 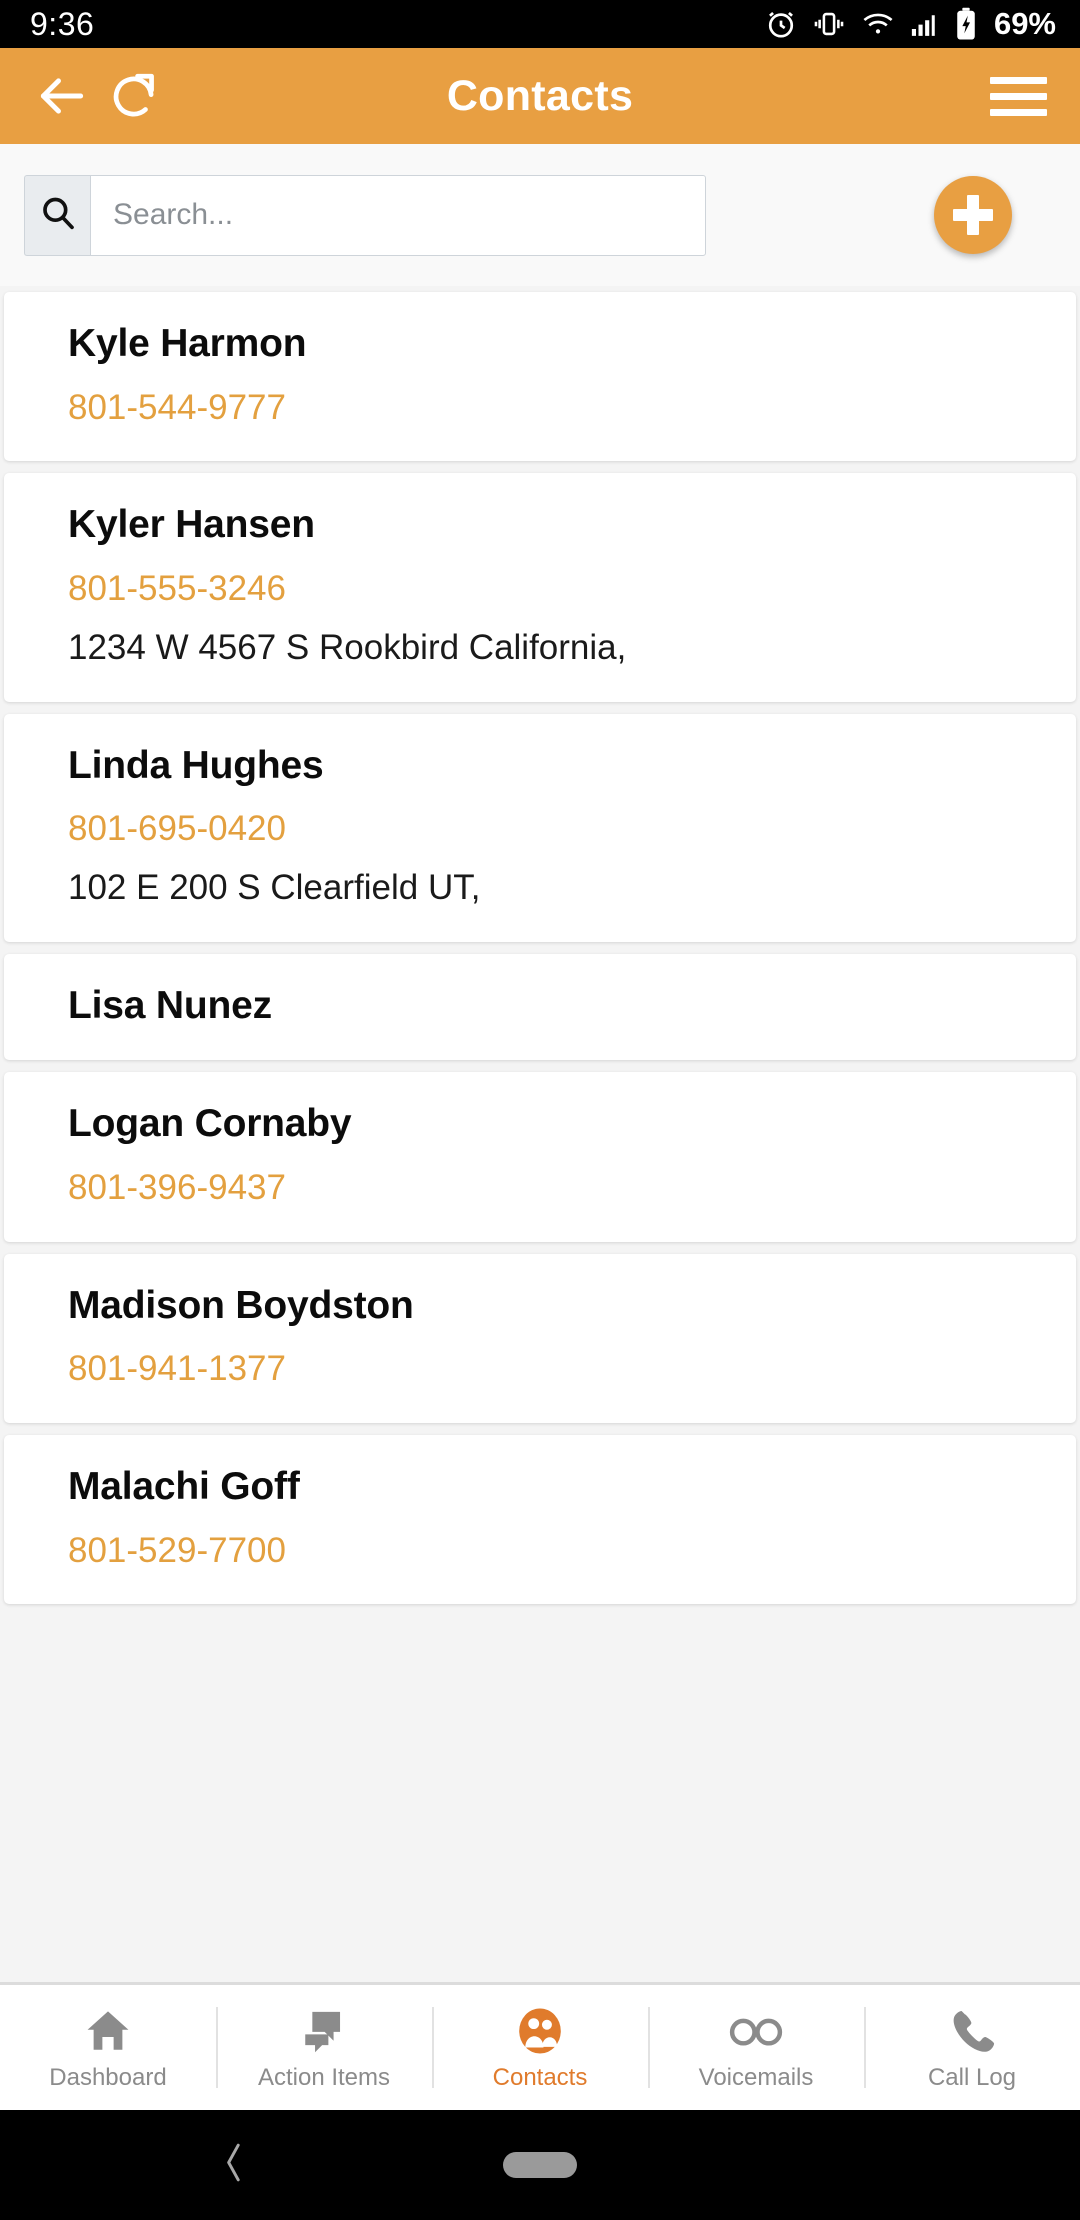 I want to click on tab-action-items: Action Items, so click(x=324, y=2047).